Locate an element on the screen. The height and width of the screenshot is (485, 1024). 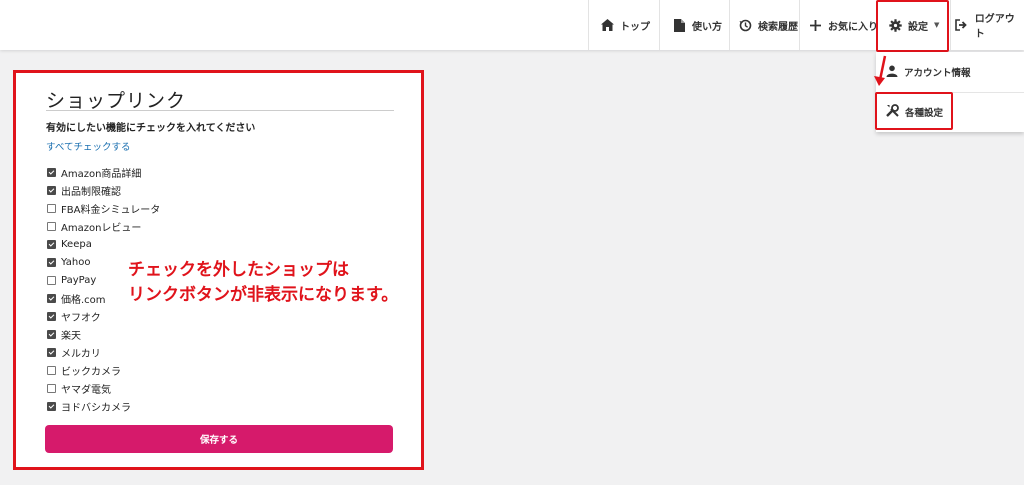
nav-usage: 使い方 is located at coordinates (697, 25).